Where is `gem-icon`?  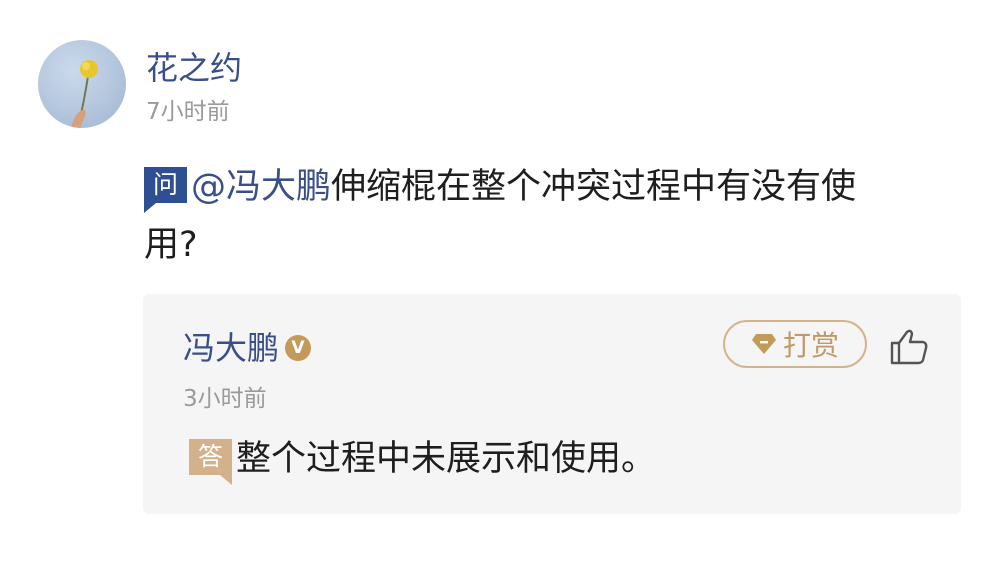
gem-icon is located at coordinates (763, 344).